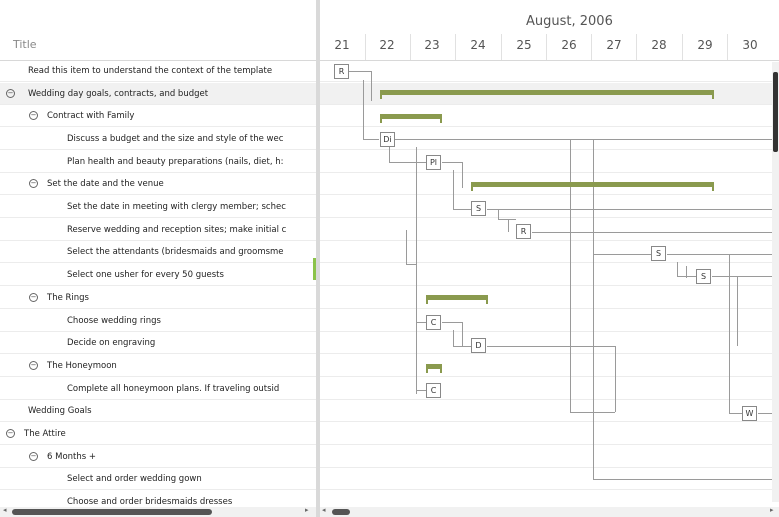 This screenshot has width=779, height=517. I want to click on tree-row: − Set the date and the venue, so click(158, 184).